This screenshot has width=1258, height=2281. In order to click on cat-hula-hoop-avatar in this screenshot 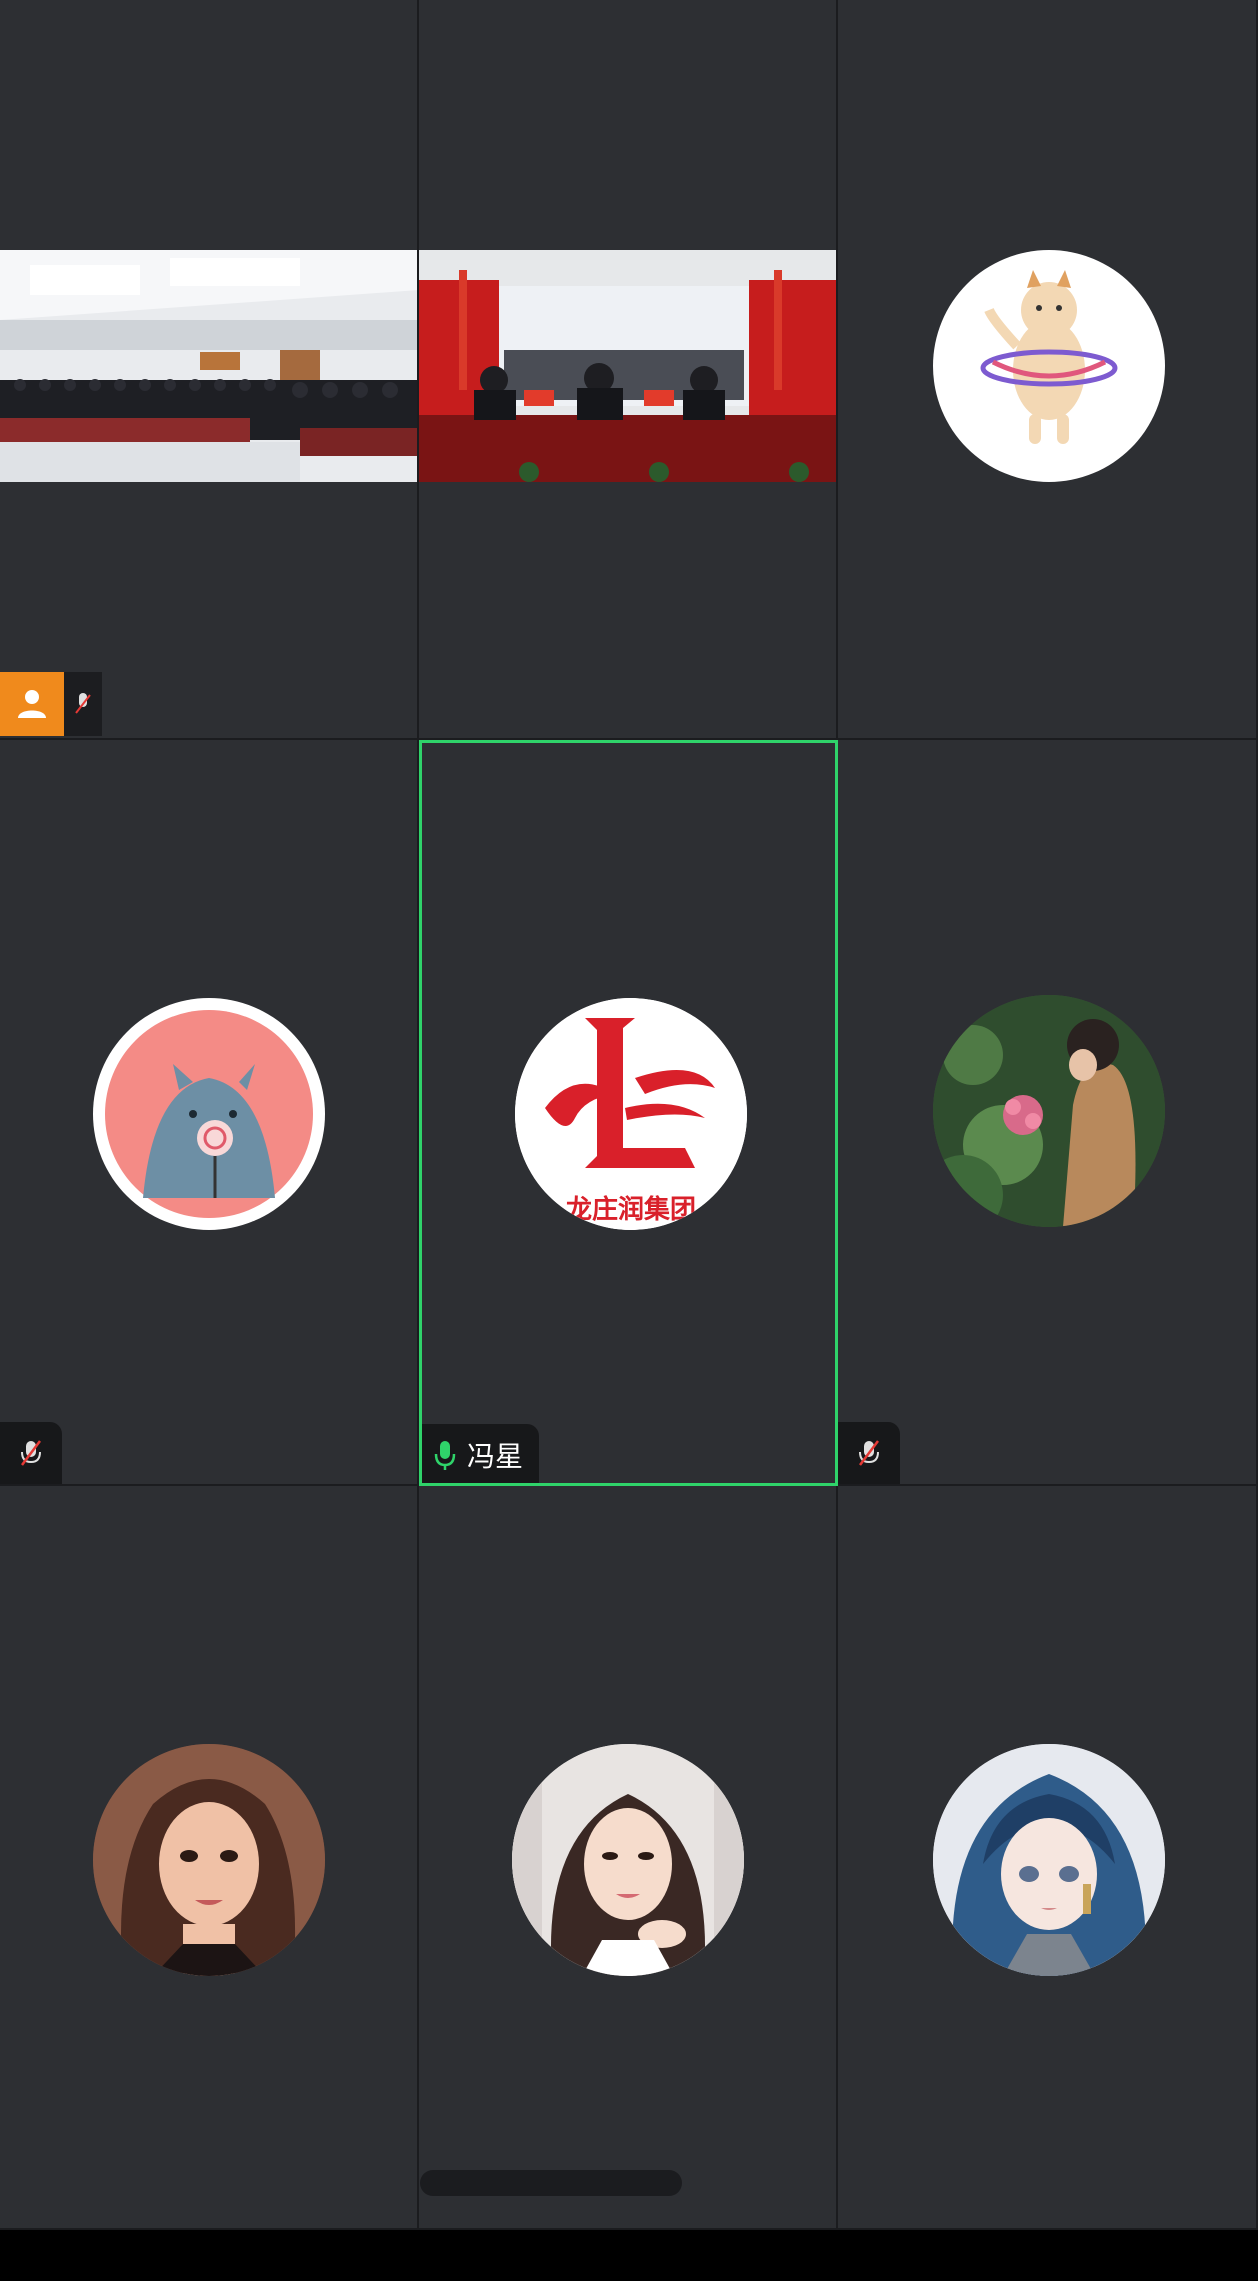, I will do `click(1049, 357)`.